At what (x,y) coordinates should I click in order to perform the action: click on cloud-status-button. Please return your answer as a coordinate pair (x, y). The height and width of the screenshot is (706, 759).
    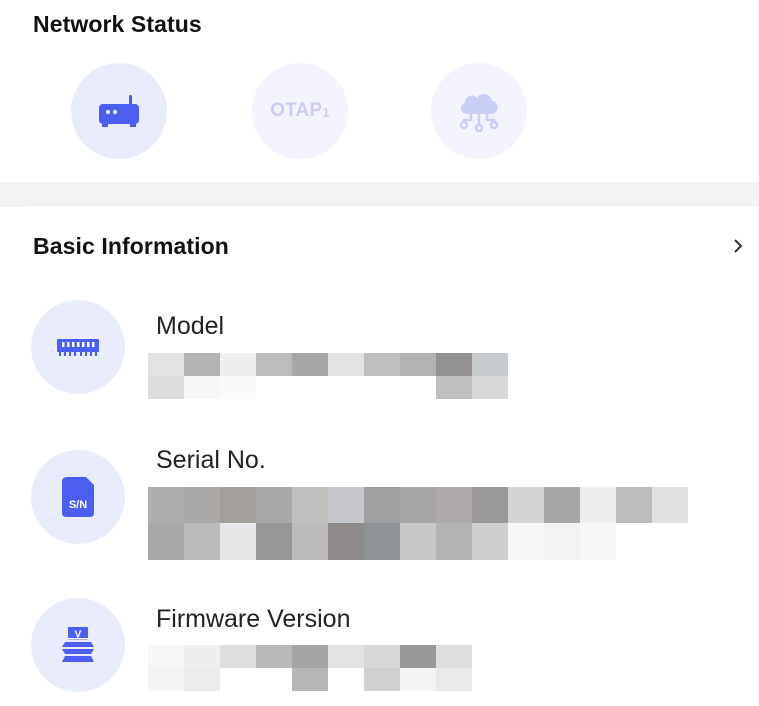
    Looking at the image, I should click on (479, 111).